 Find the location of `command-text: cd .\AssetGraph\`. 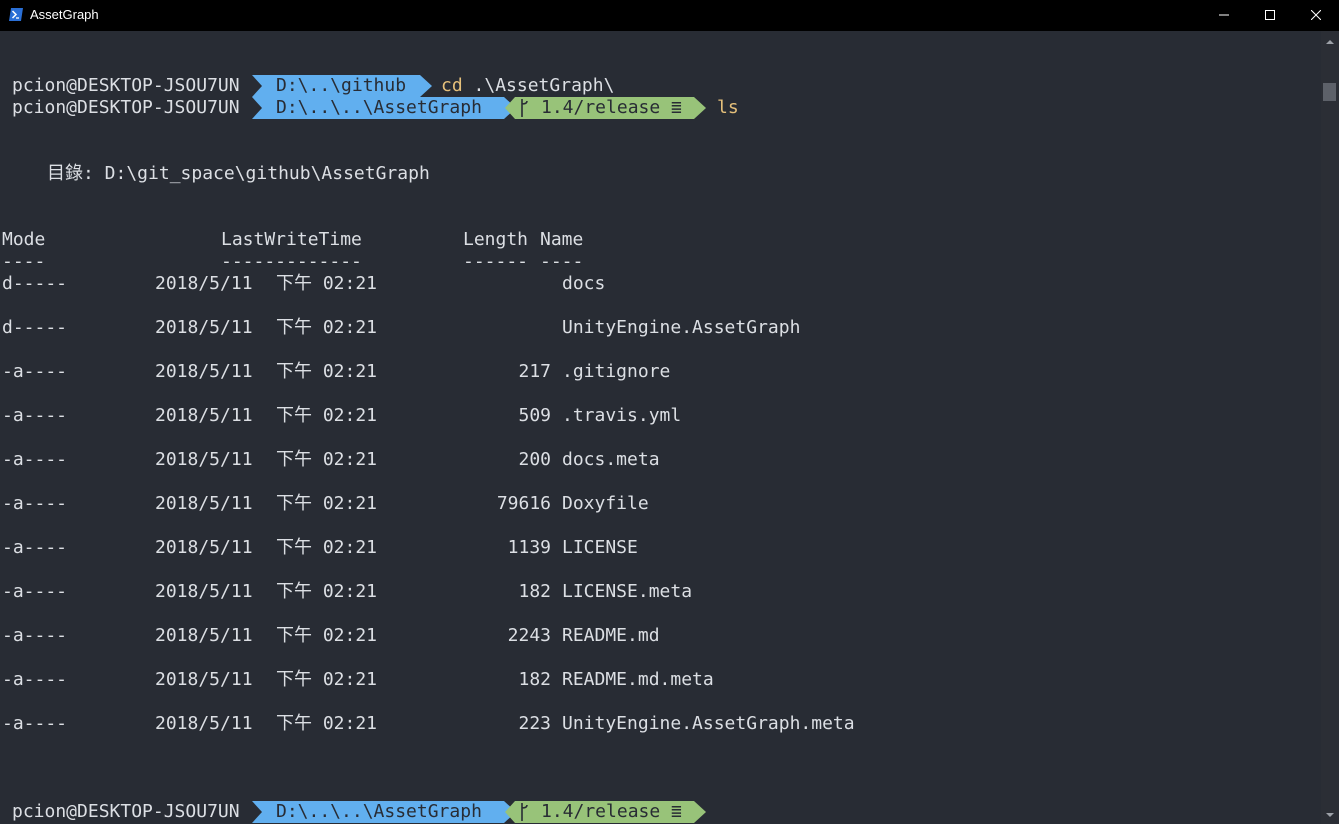

command-text: cd .\AssetGraph\ is located at coordinates (528, 85).